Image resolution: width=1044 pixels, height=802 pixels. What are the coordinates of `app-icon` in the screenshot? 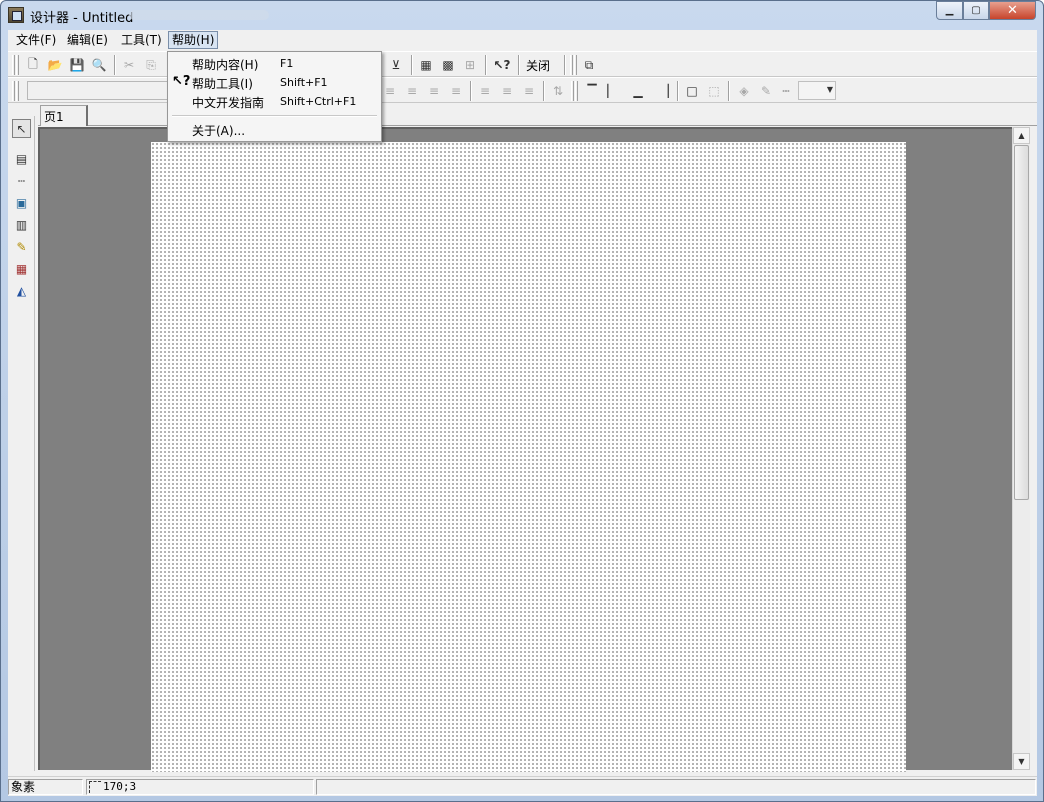 It's located at (16, 15).